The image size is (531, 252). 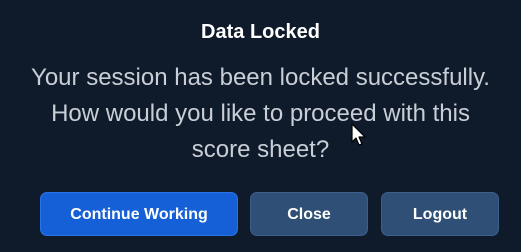 I want to click on logout-button: Logout, so click(x=440, y=214).